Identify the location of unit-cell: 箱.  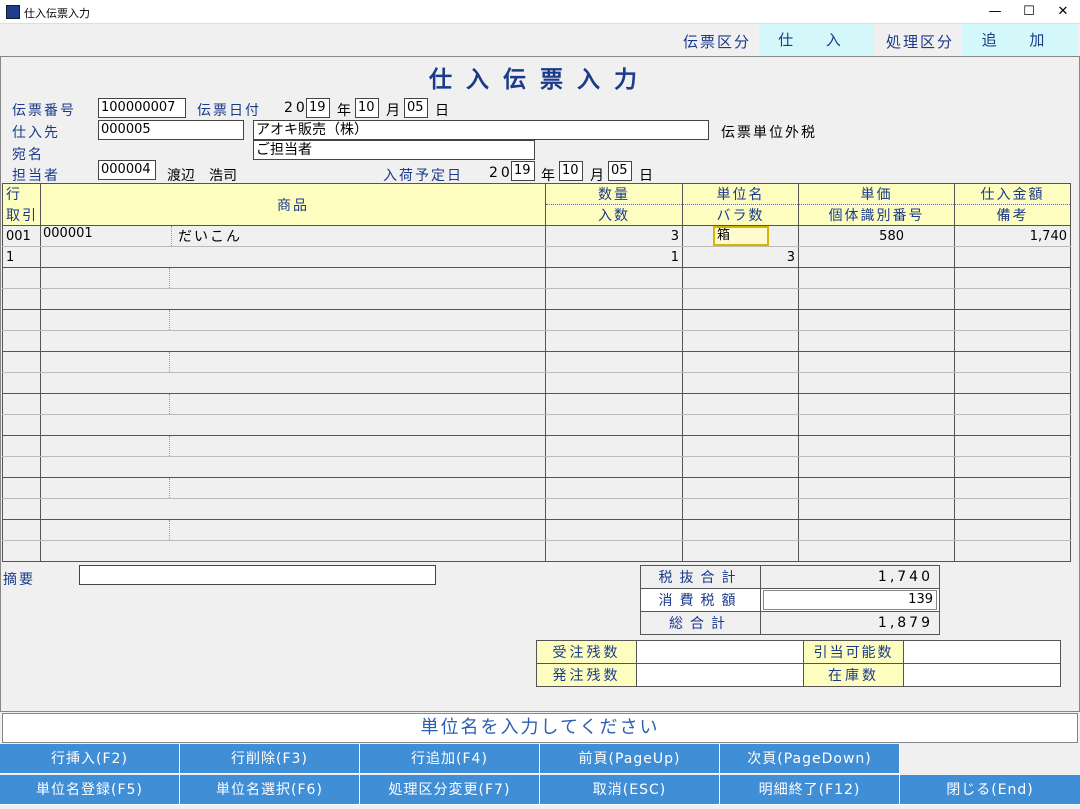
(740, 236).